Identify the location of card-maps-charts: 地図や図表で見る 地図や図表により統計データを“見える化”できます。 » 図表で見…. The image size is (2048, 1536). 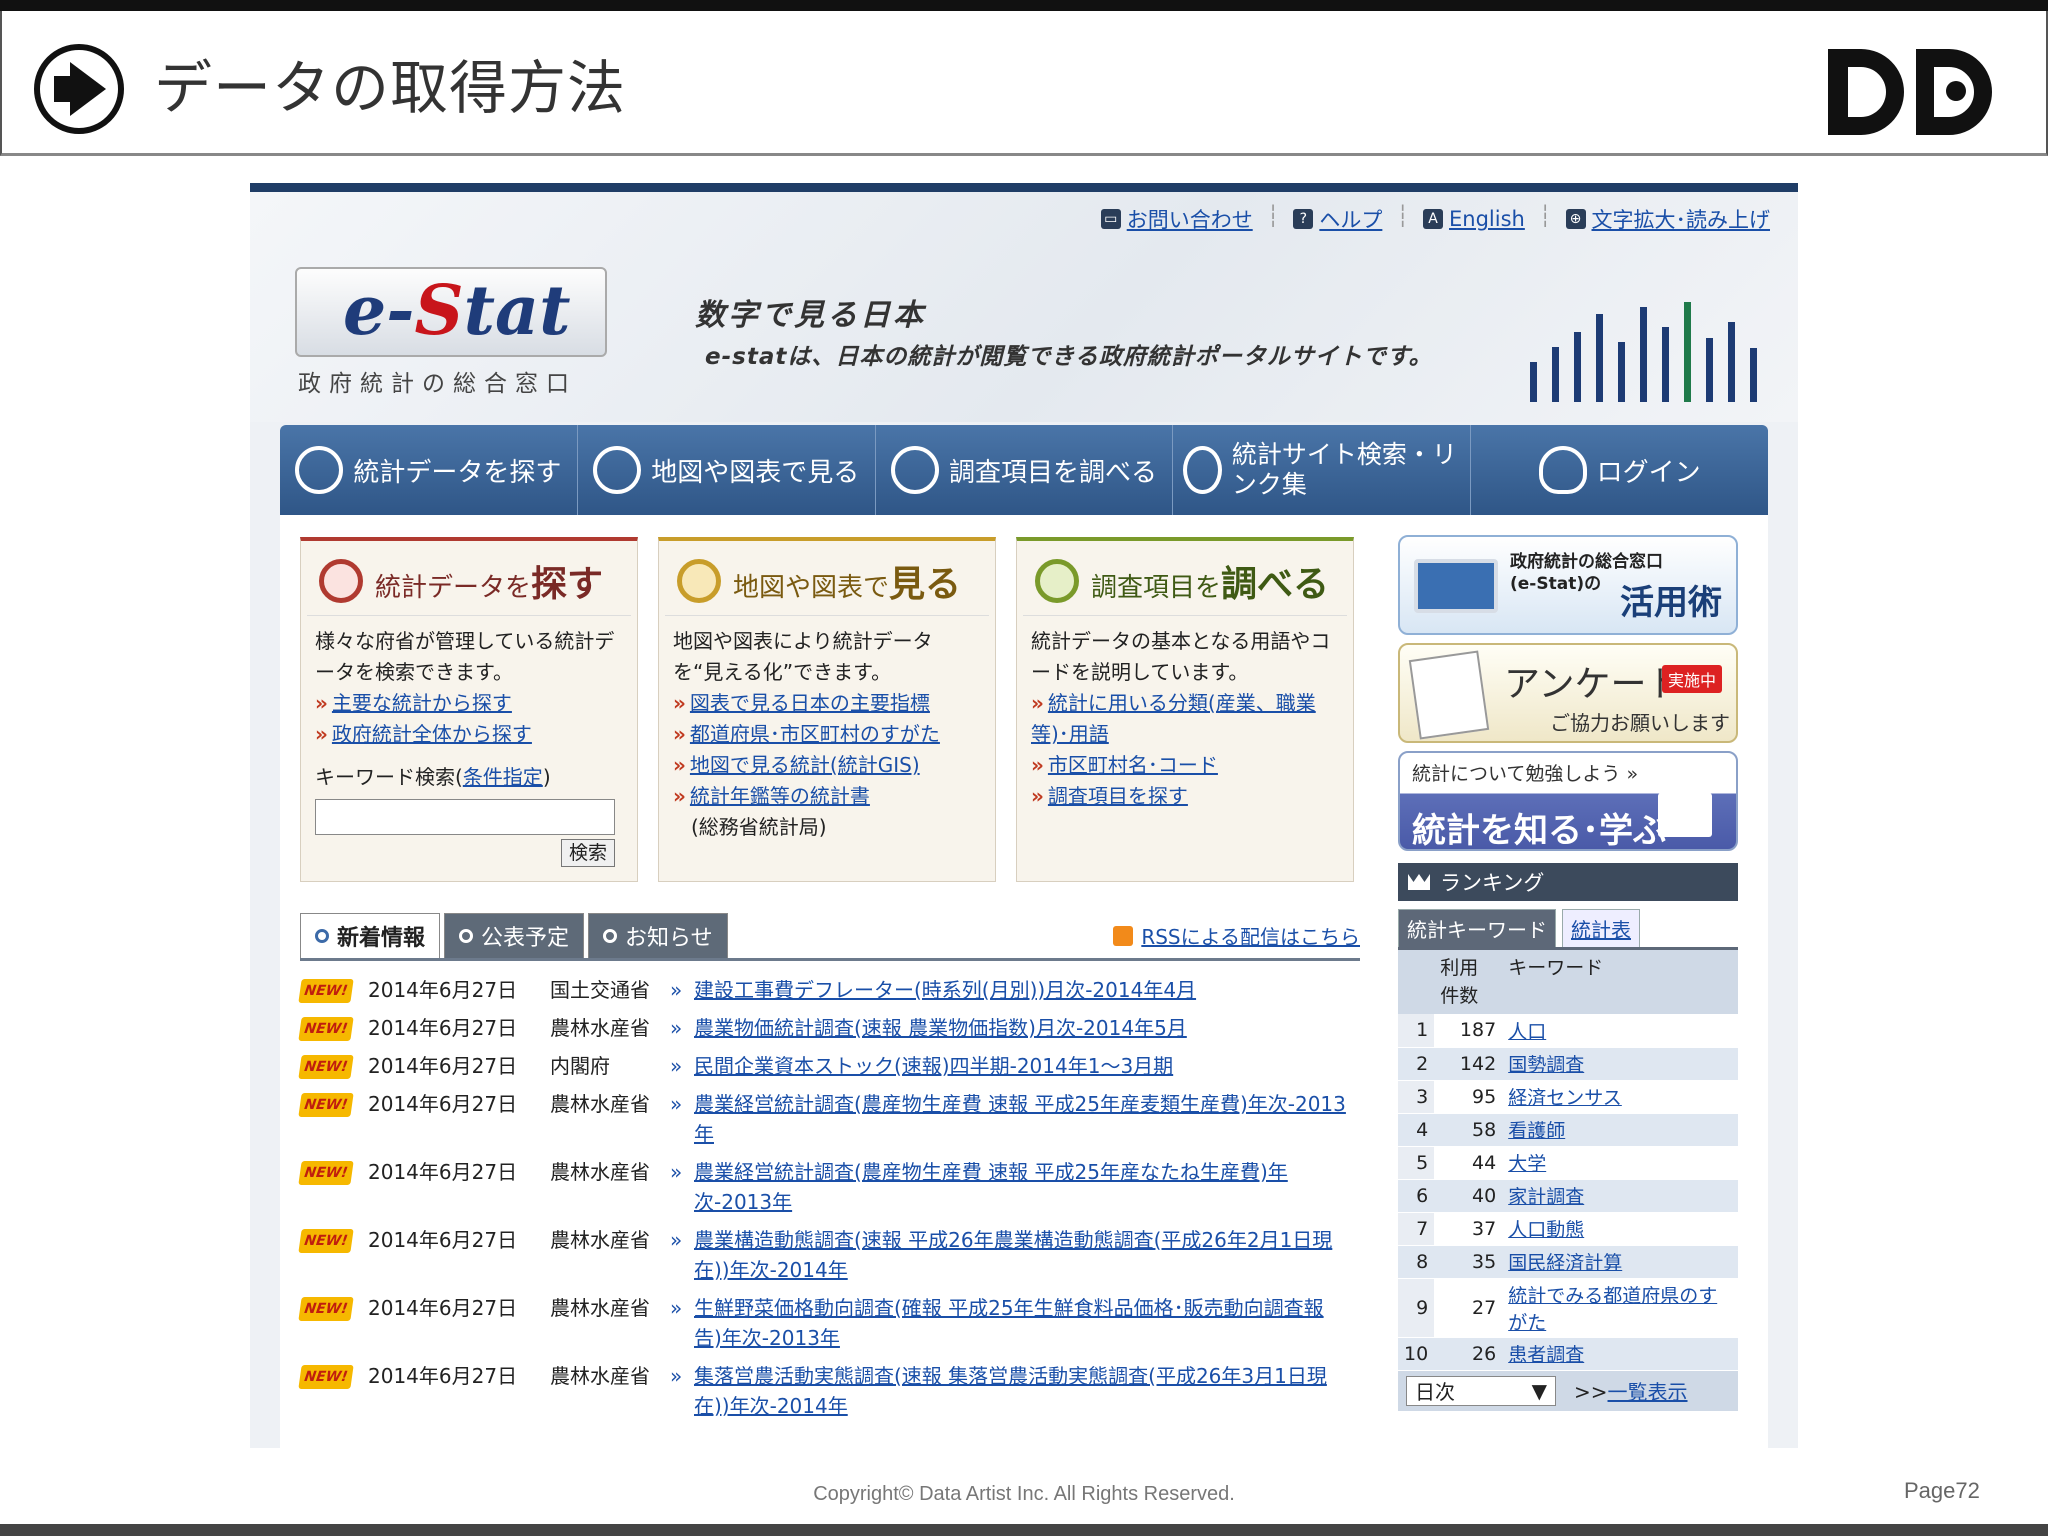
(827, 709).